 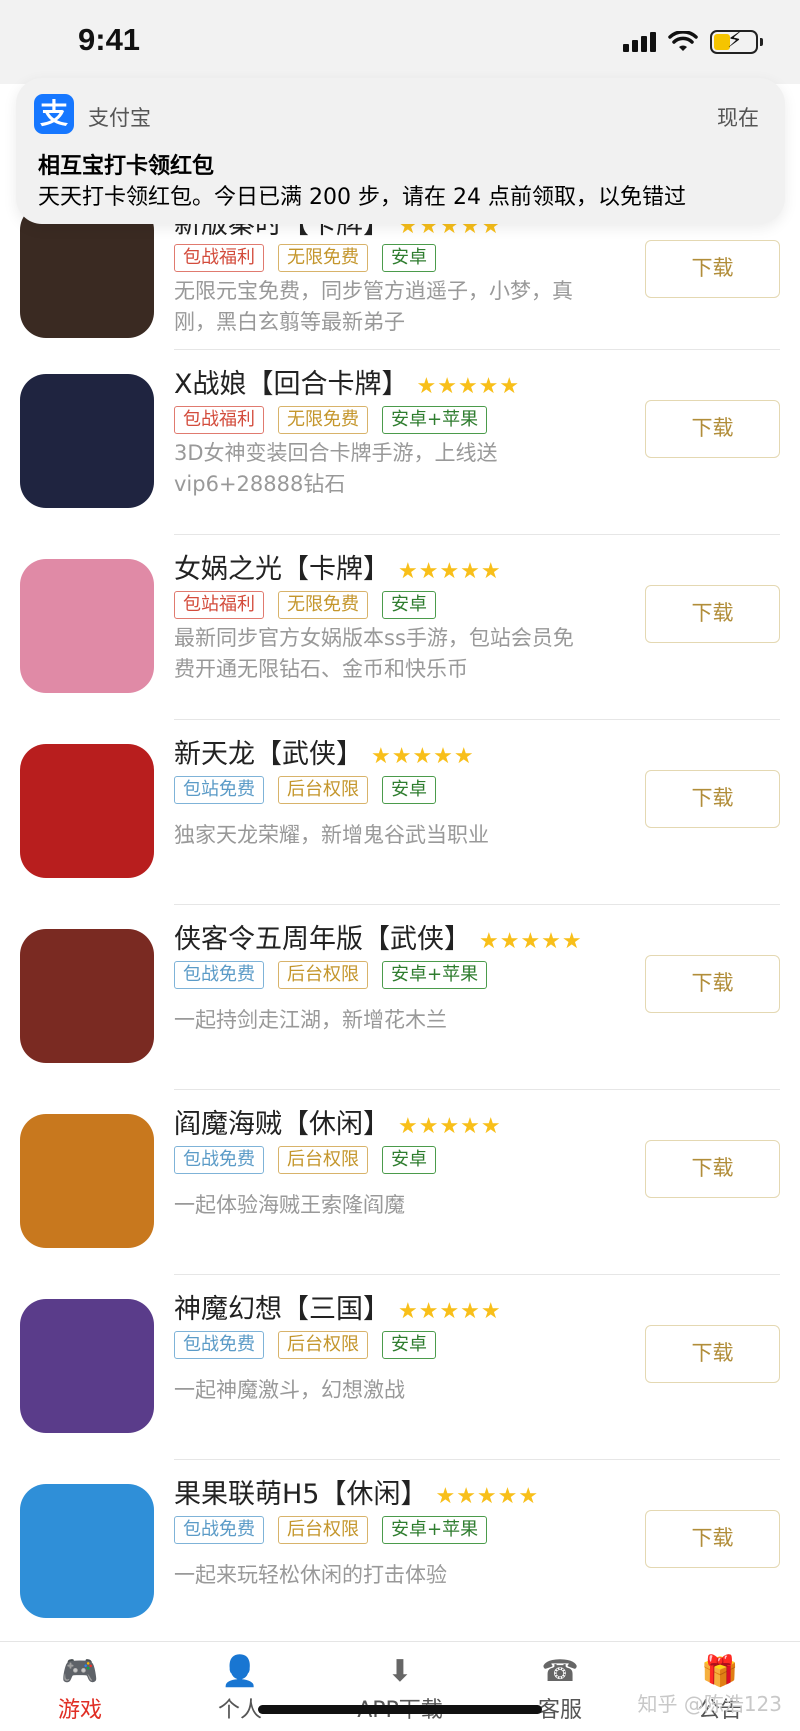 I want to click on game-list-item: 阎魔海贼【休闲】 ★★★★★ 包战免费 后台权限 安卓 一起体验海贼王索隆阎魔 下载, so click(x=400, y=1182).